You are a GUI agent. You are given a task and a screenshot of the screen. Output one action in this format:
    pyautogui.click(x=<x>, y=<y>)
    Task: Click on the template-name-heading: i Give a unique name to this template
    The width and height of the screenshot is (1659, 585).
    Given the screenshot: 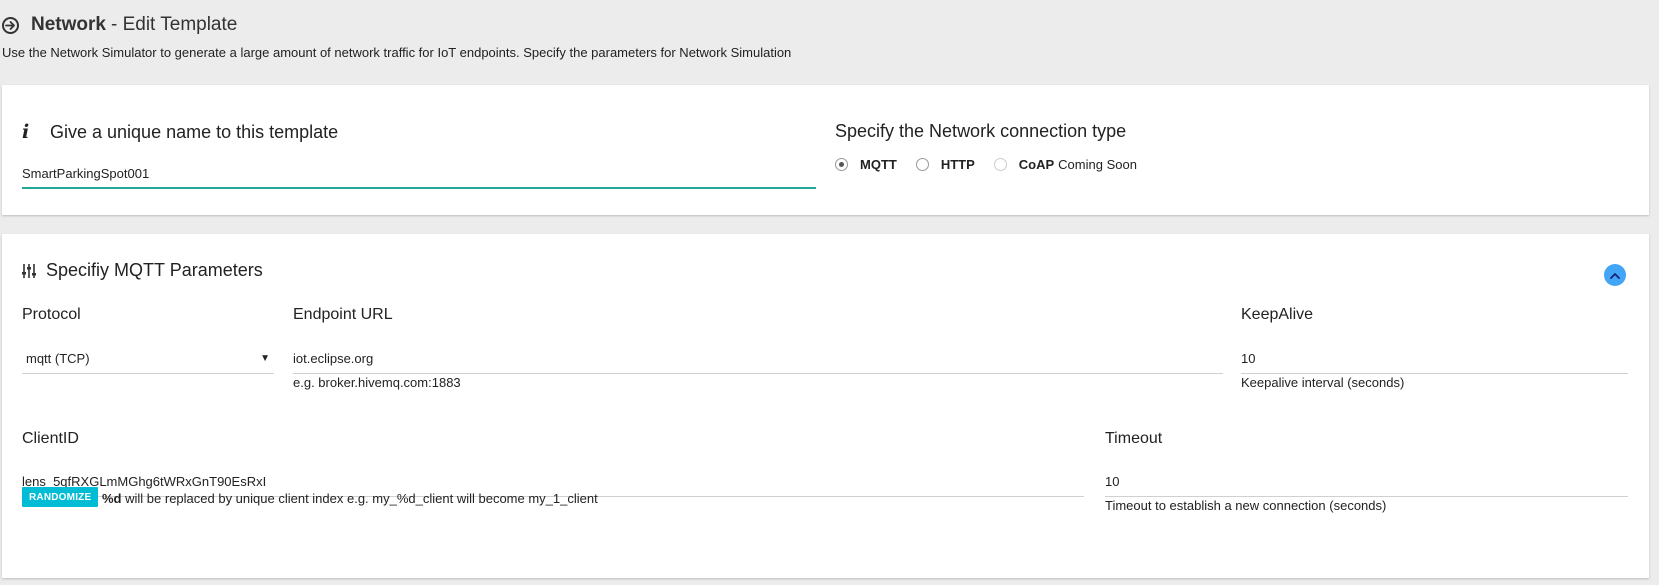 What is the action you would take?
    pyautogui.click(x=180, y=132)
    